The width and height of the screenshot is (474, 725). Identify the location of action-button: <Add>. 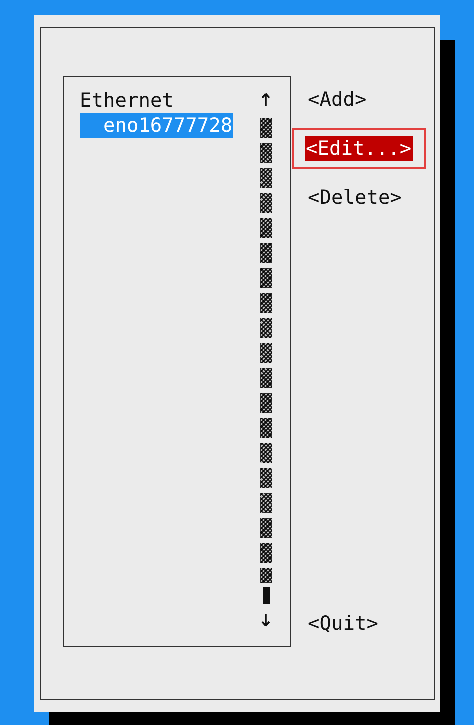
(337, 99).